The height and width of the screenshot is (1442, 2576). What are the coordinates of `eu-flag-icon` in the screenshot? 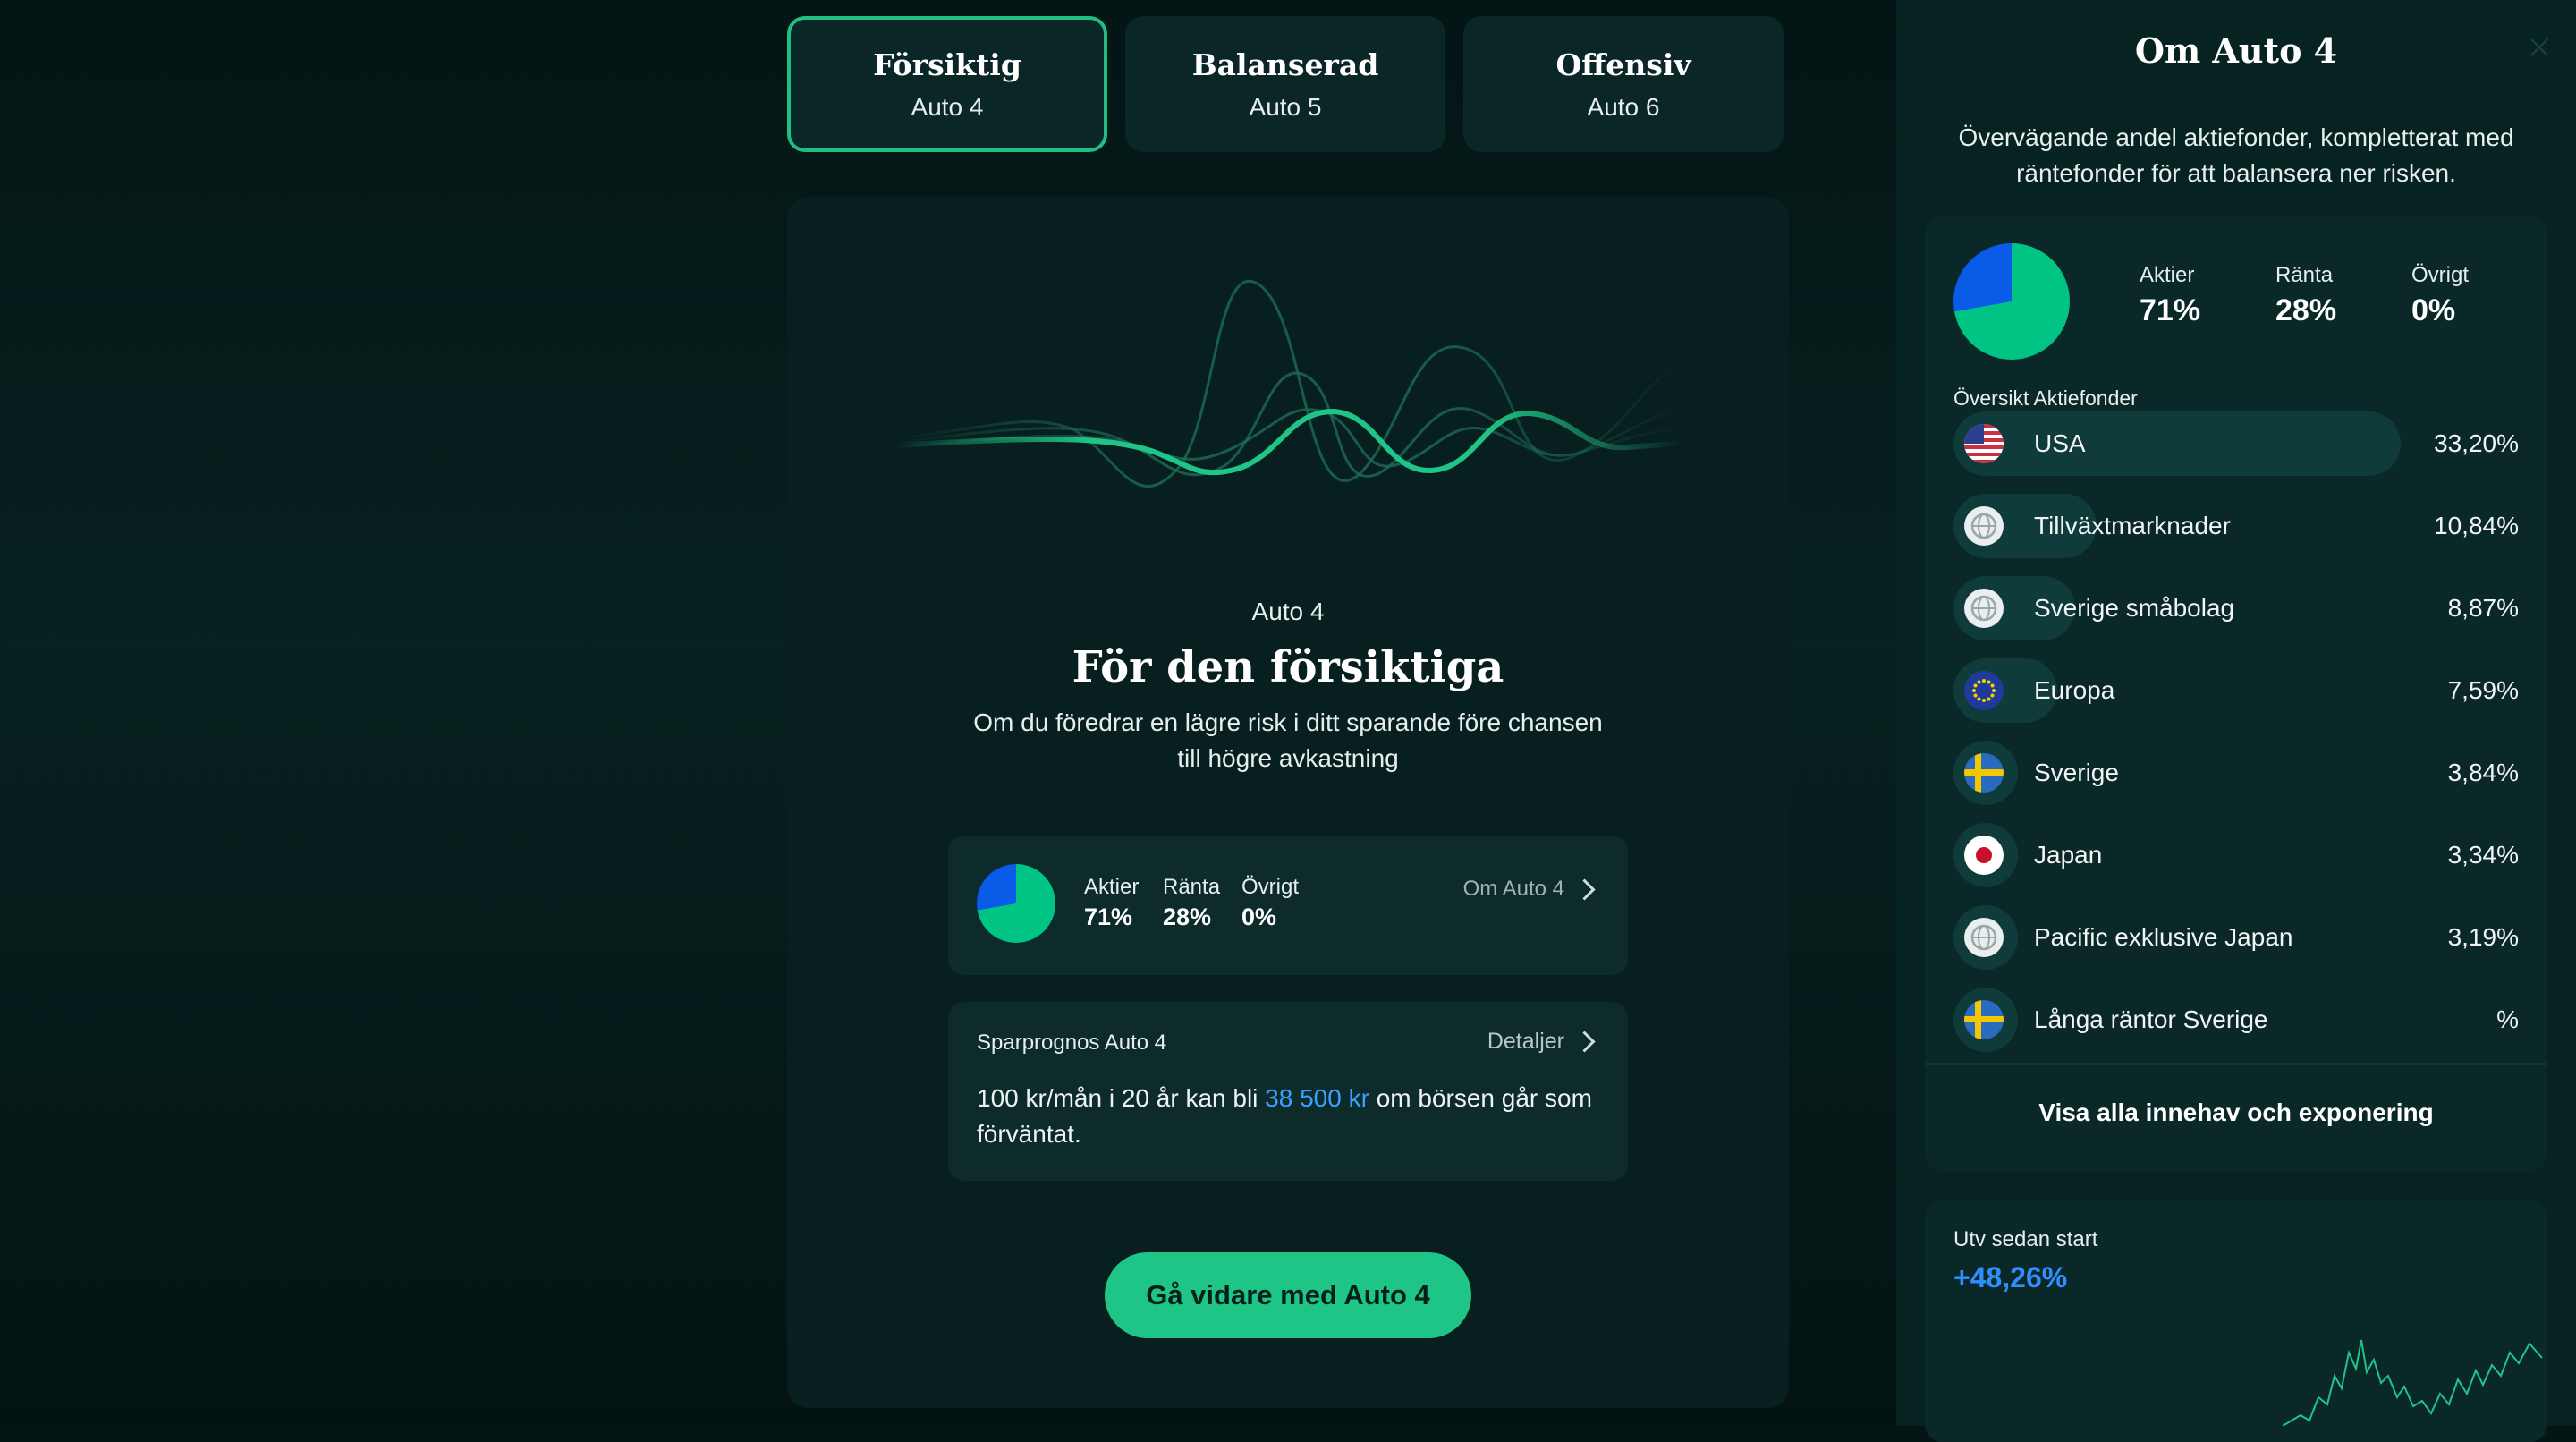 It's located at (1984, 690).